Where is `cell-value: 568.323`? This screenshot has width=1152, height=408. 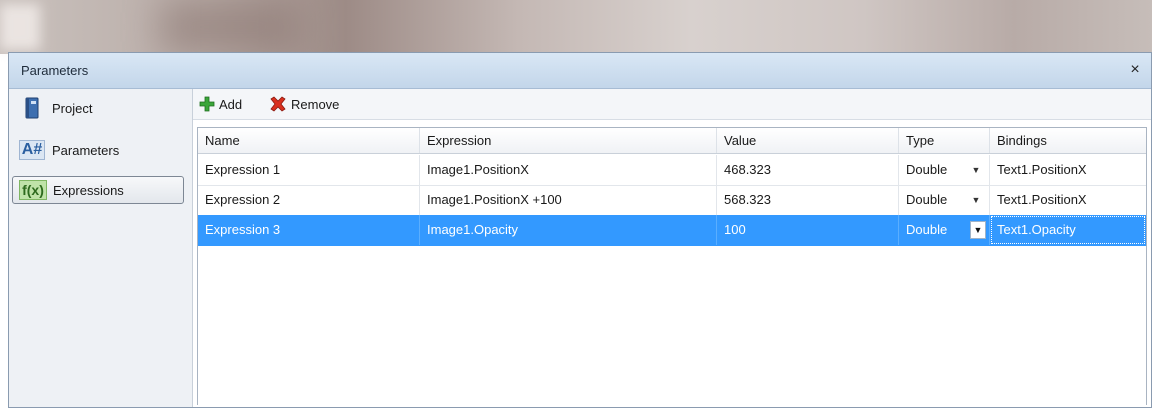 cell-value: 568.323 is located at coordinates (808, 200).